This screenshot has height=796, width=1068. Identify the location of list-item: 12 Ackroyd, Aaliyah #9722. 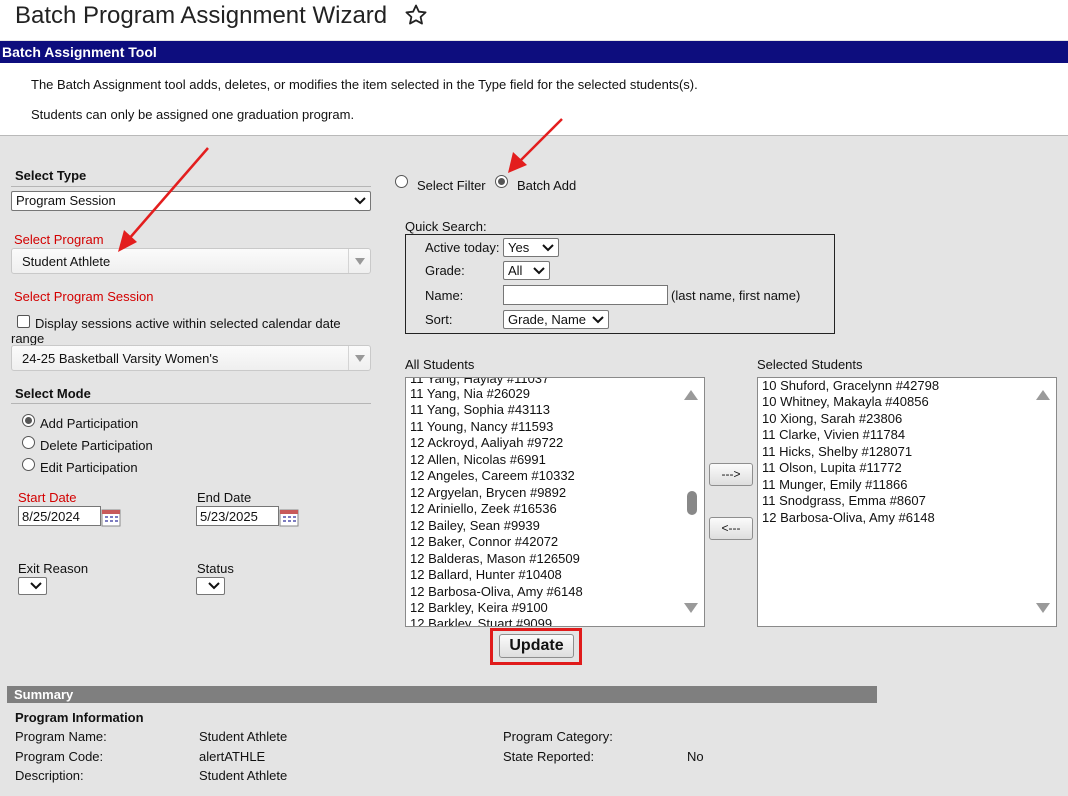
(486, 443).